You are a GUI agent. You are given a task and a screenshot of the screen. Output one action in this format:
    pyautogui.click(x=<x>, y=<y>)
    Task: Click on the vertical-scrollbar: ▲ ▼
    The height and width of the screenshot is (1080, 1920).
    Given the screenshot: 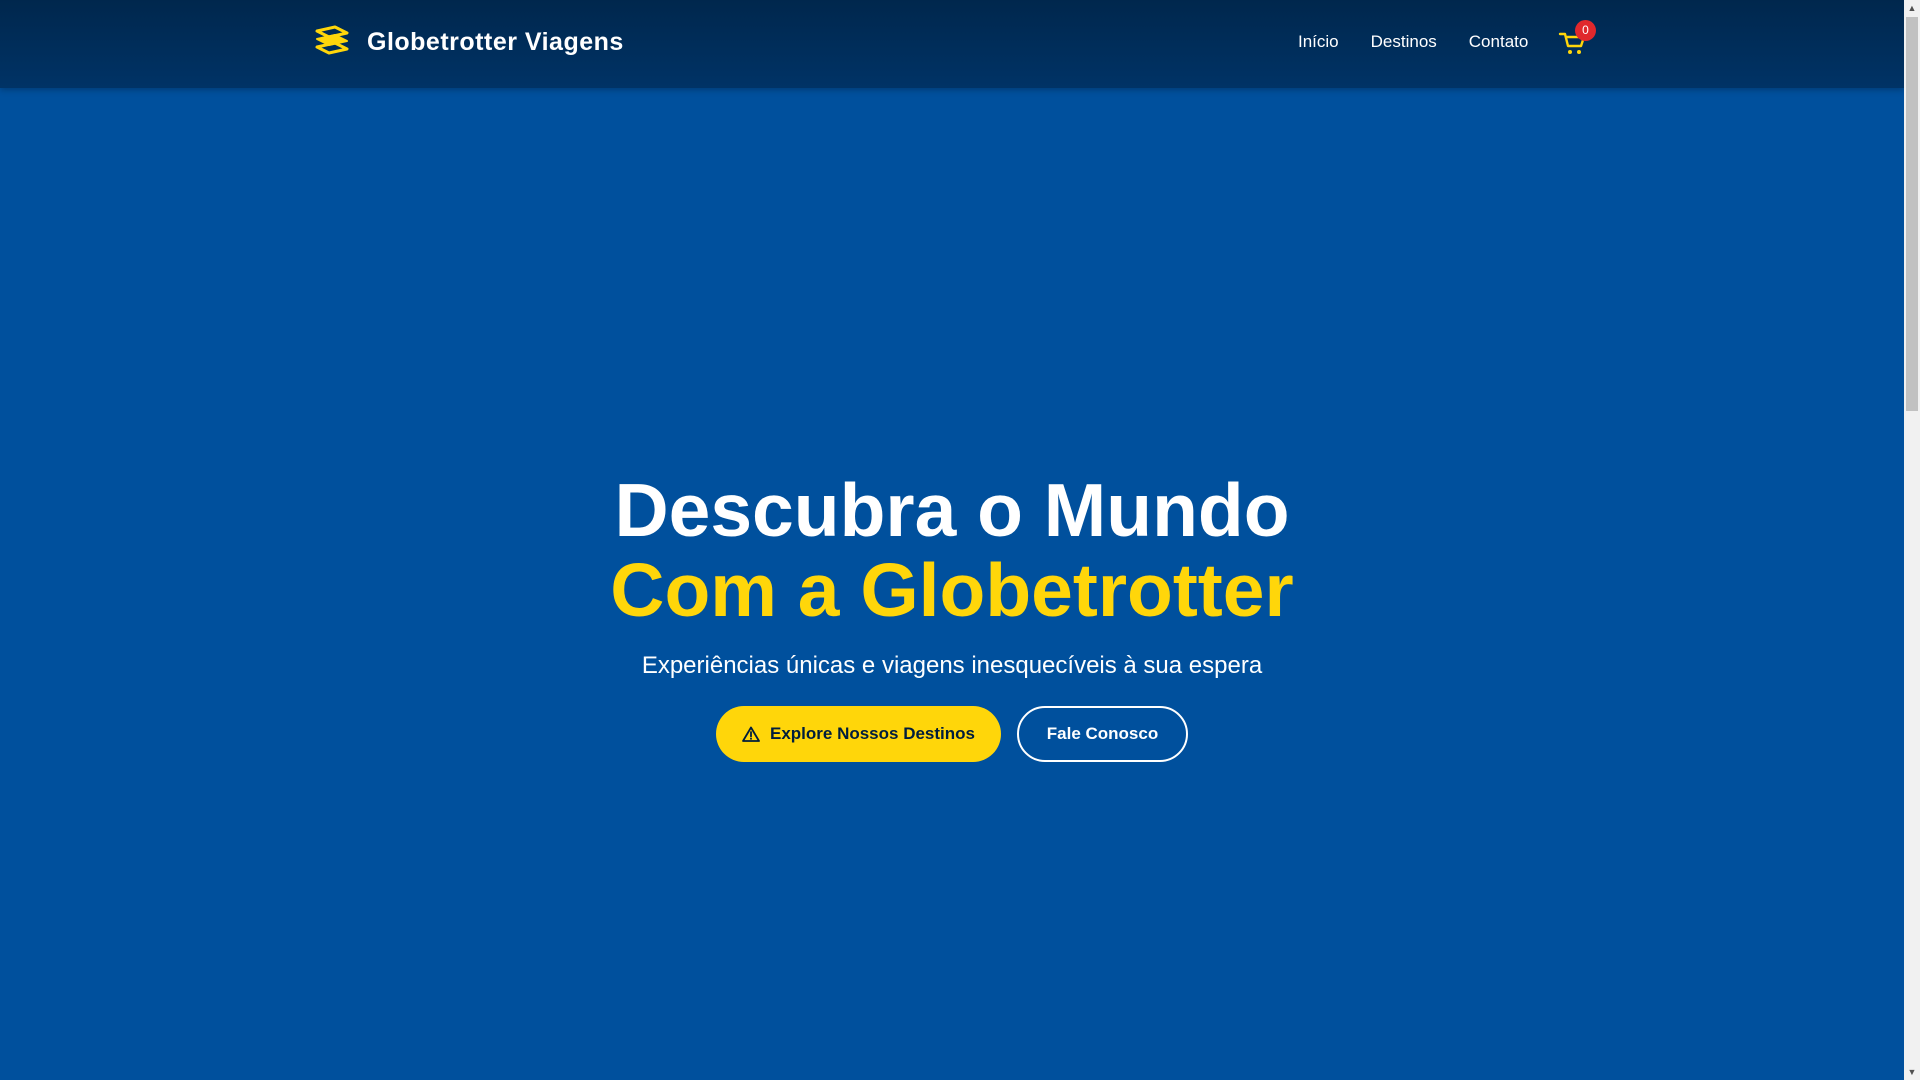 What is the action you would take?
    pyautogui.click(x=1912, y=540)
    